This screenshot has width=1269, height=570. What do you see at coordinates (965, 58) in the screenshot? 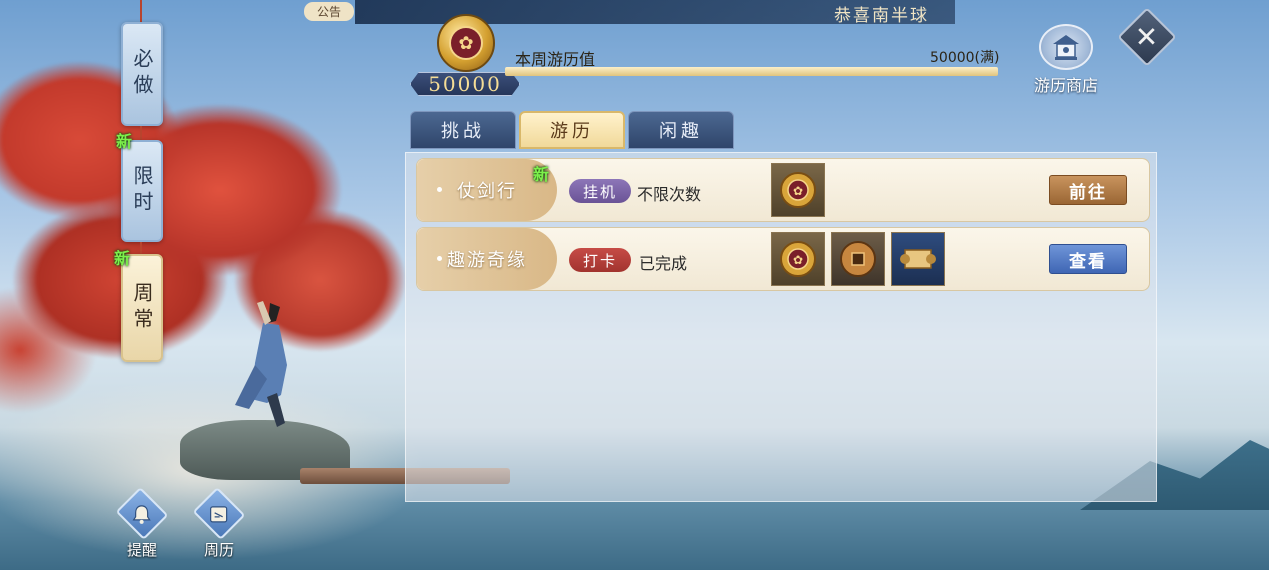
I see `weekly-points-cap: 50000(满)` at bounding box center [965, 58].